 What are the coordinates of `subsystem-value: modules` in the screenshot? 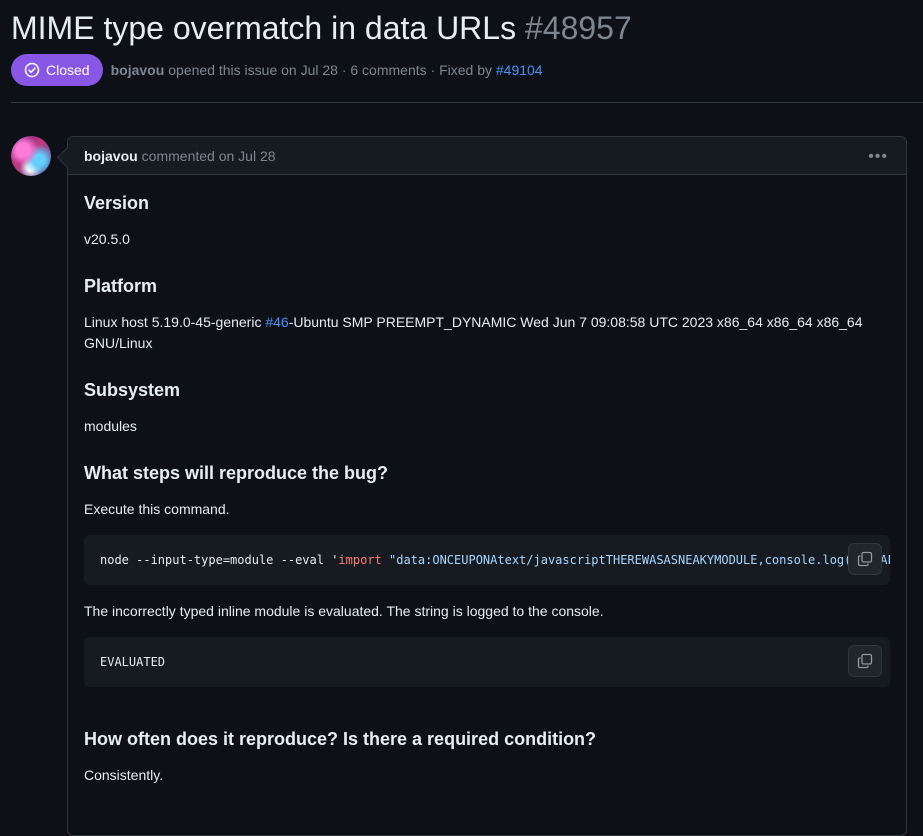 It's located at (110, 426).